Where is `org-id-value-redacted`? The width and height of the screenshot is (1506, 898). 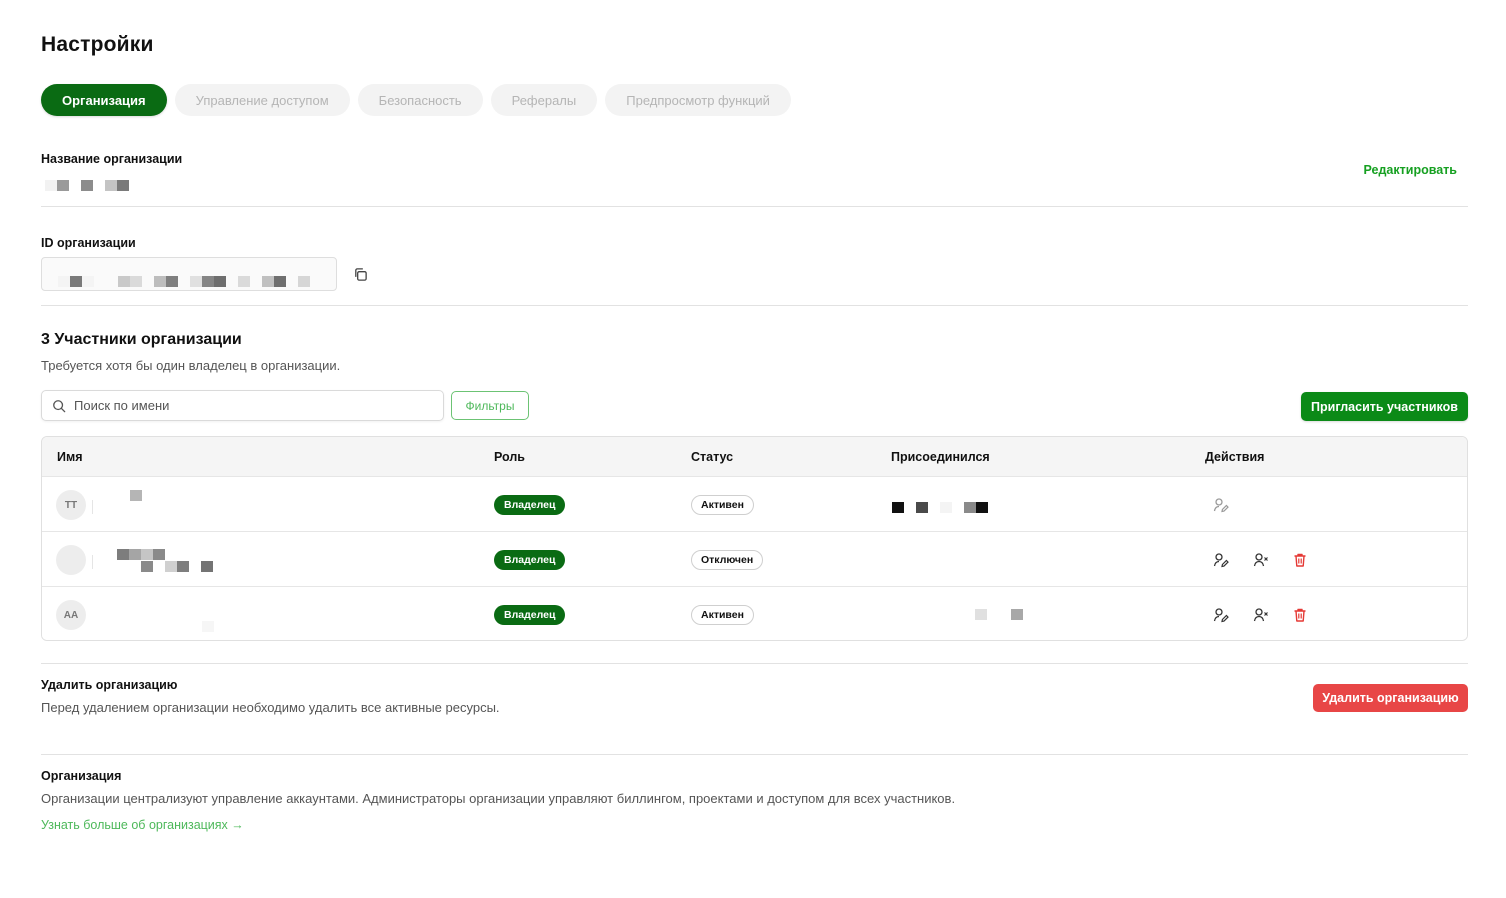 org-id-value-redacted is located at coordinates (184, 281).